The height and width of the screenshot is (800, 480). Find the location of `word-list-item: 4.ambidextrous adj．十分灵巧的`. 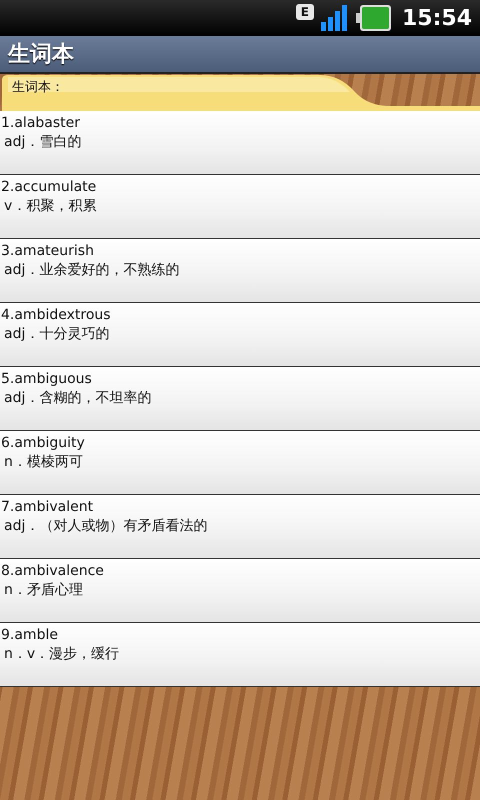

word-list-item: 4.ambidextrous adj．十分灵巧的 is located at coordinates (240, 335).